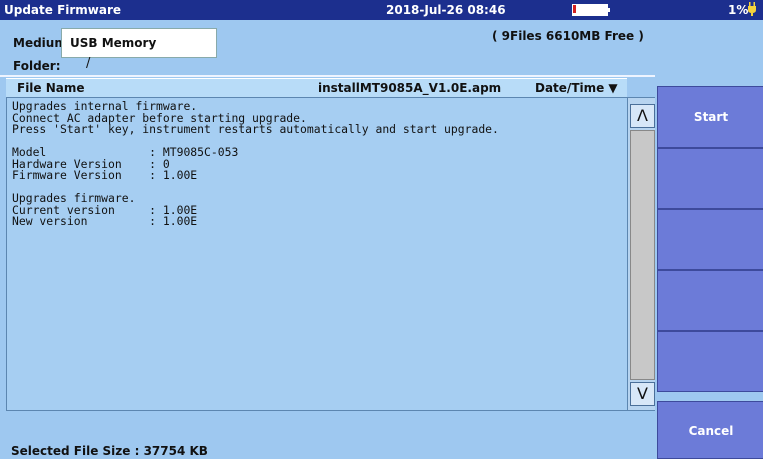 The height and width of the screenshot is (459, 763). Describe the element at coordinates (576, 88) in the screenshot. I see `column-date-time: Date/Time ▼` at that location.